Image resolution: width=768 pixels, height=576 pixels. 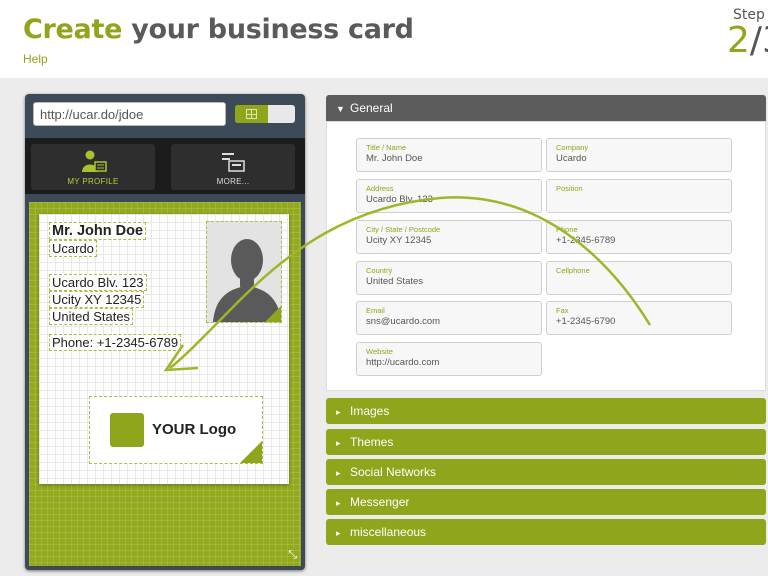 I want to click on card-address: Ucardo Blv. 123, so click(x=98, y=282).